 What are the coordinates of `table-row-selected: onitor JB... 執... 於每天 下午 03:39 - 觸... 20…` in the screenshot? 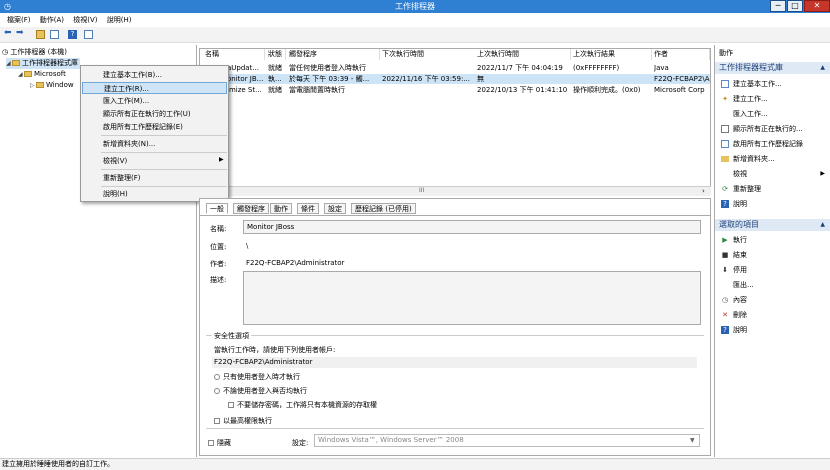 It's located at (455, 79).